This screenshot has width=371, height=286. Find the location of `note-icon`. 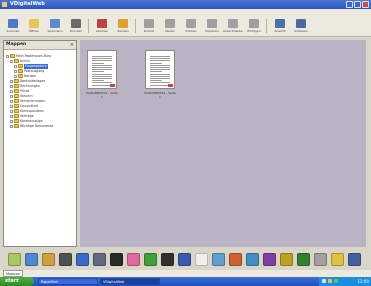

note-icon is located at coordinates (14, 259).